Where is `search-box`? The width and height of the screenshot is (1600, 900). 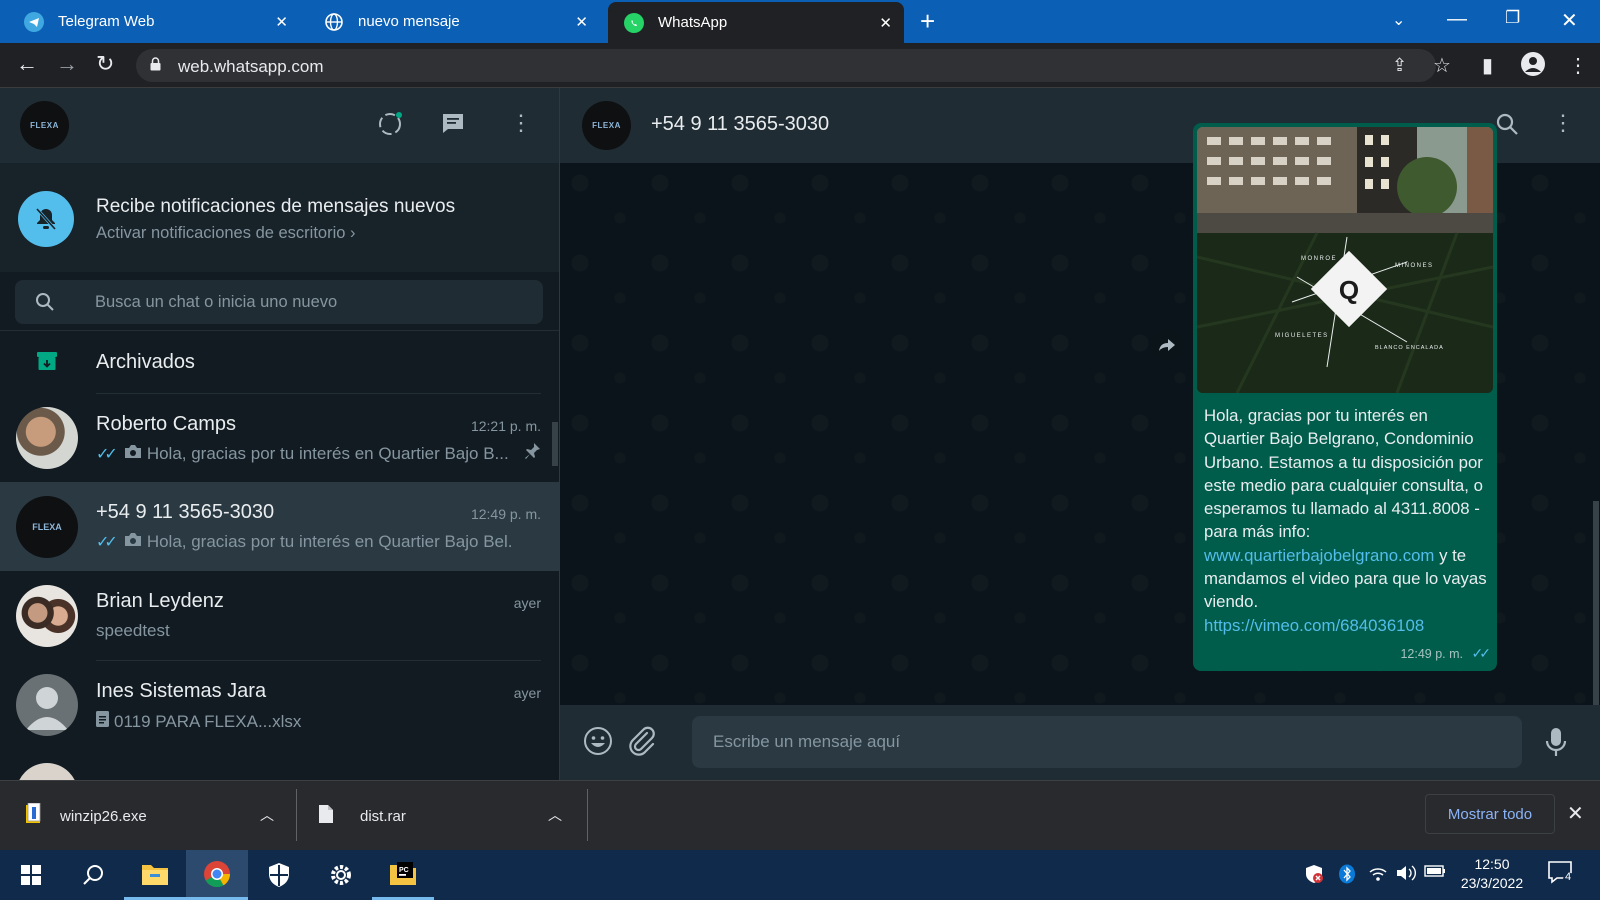
search-box is located at coordinates (279, 302).